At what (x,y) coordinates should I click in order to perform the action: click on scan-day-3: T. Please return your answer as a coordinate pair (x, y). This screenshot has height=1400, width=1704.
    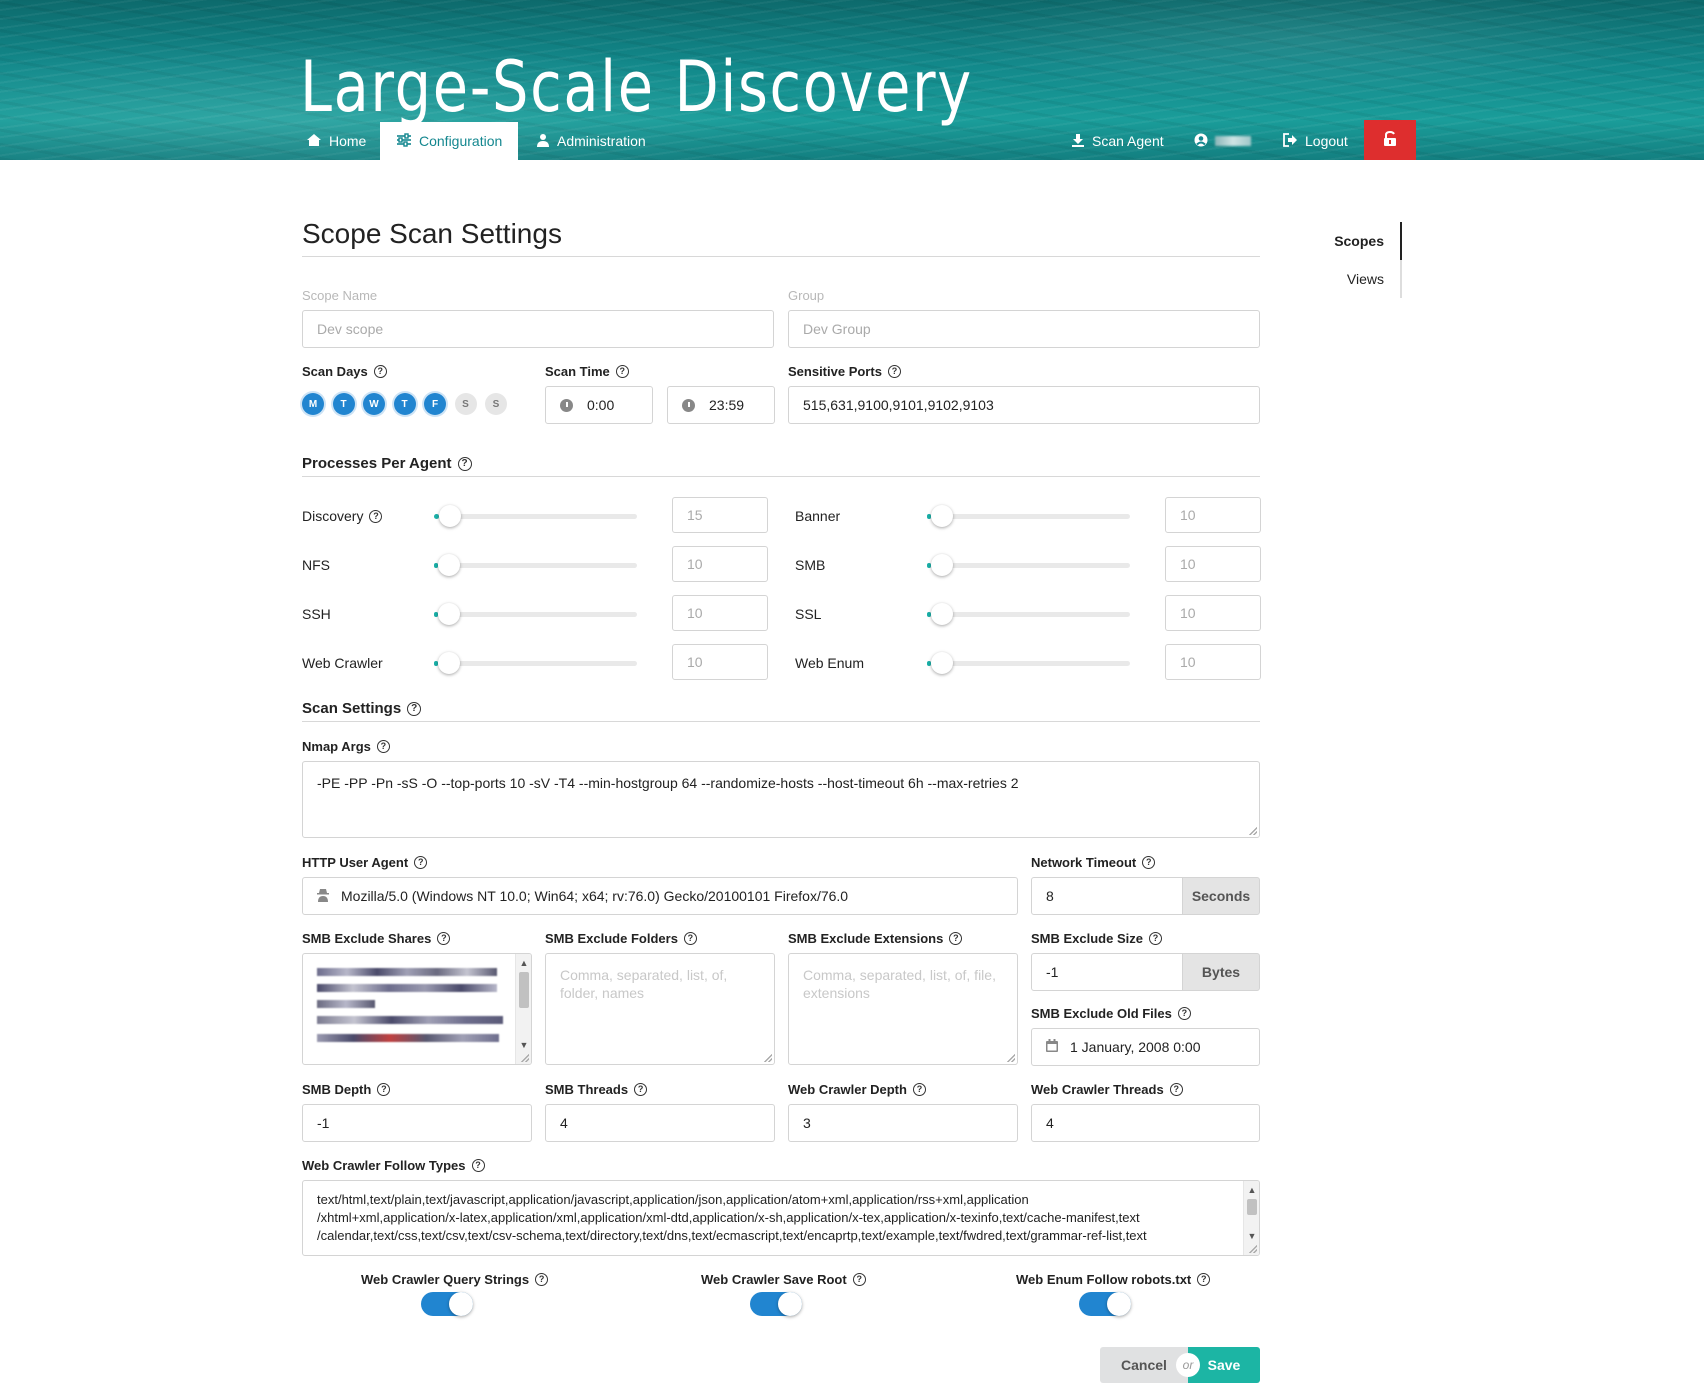
    Looking at the image, I should click on (404, 404).